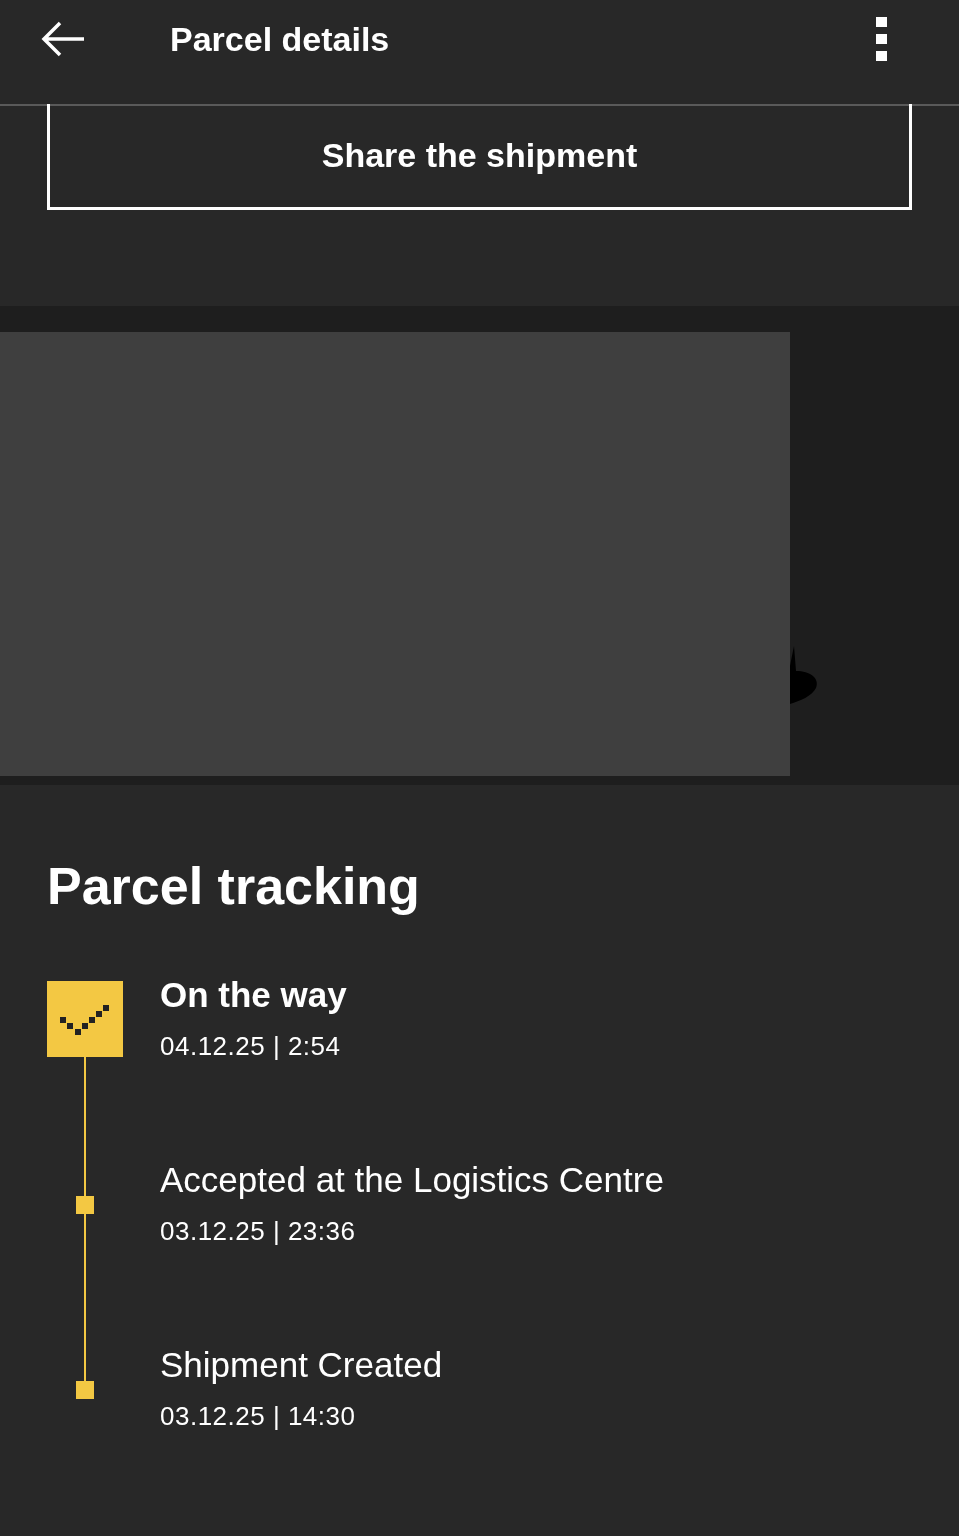 Image resolution: width=959 pixels, height=1536 pixels. What do you see at coordinates (882, 39) in the screenshot?
I see `more-options-icon` at bounding box center [882, 39].